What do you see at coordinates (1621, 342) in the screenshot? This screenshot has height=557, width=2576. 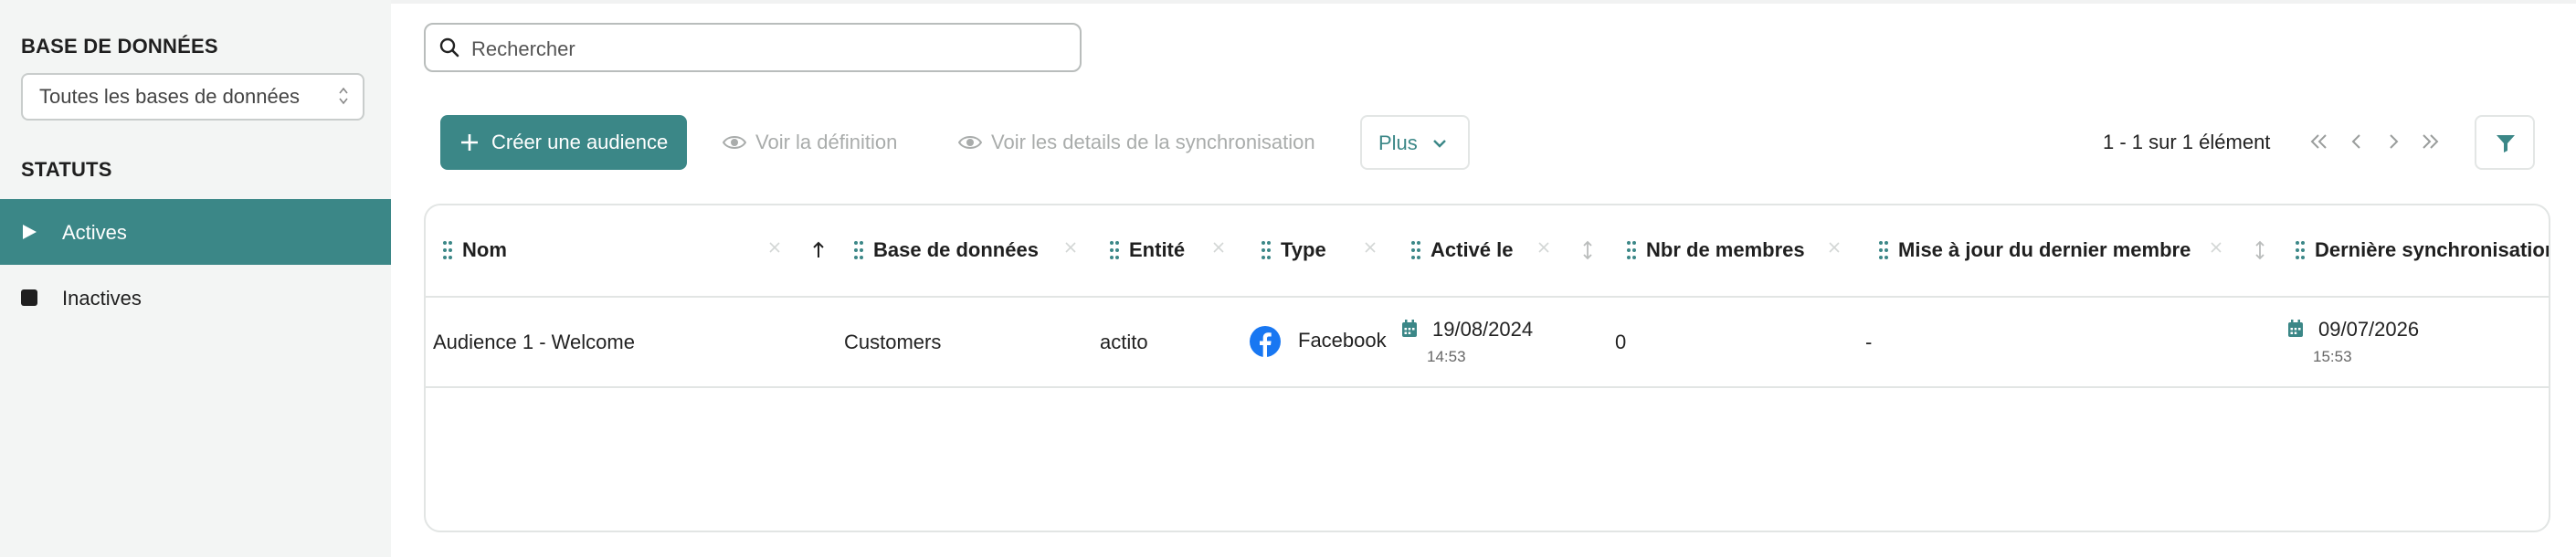 I see `cell-nbr-de-membres: 0` at bounding box center [1621, 342].